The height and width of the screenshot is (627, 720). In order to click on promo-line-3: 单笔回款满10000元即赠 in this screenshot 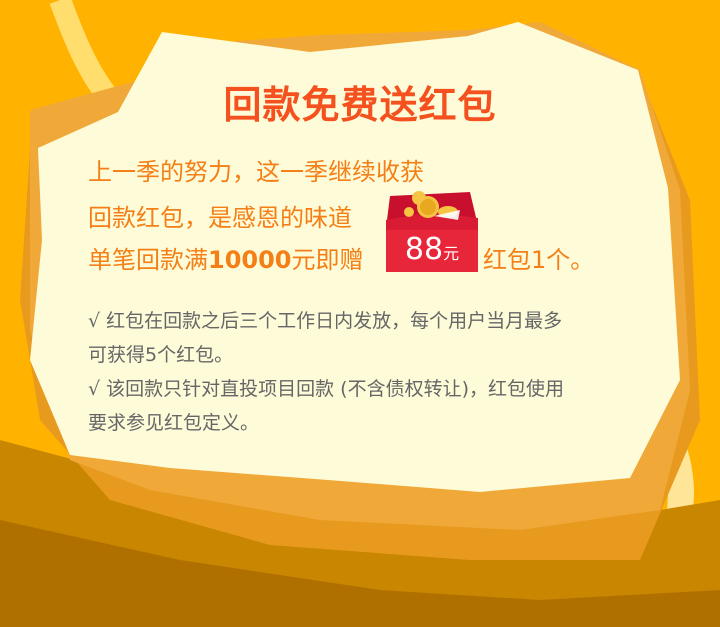, I will do `click(226, 257)`.